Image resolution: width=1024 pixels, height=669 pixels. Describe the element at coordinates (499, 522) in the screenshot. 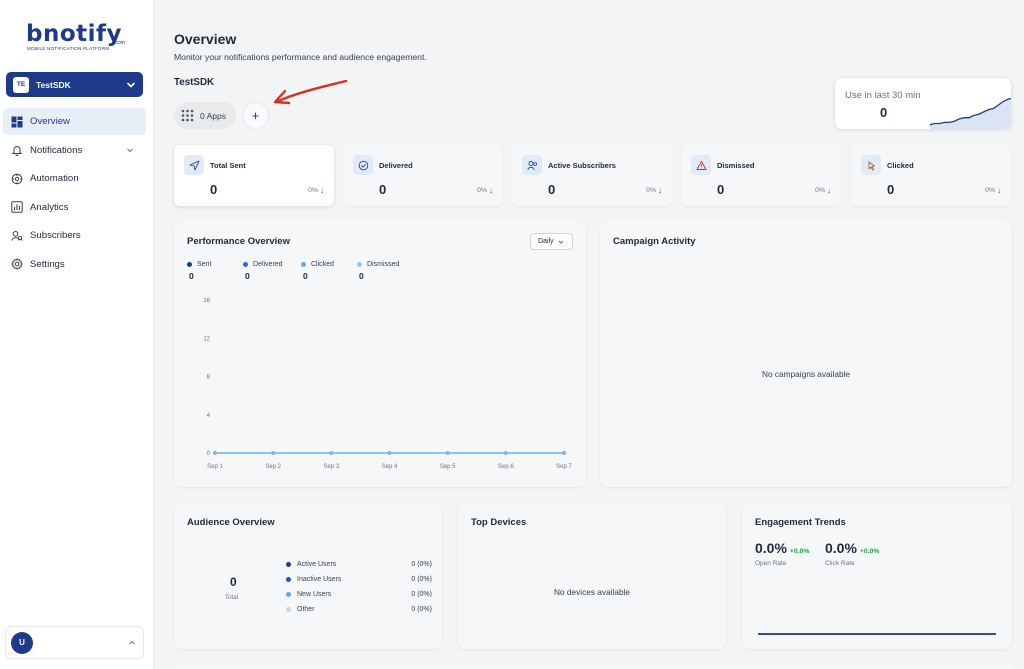

I see `devices-title: Top Devices` at that location.